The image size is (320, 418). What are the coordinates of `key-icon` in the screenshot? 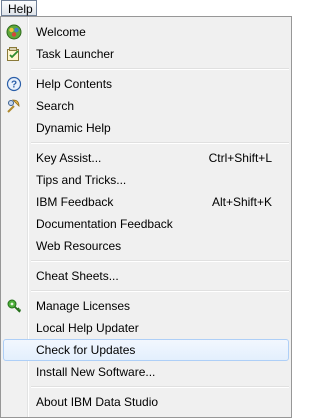 It's located at (14, 306).